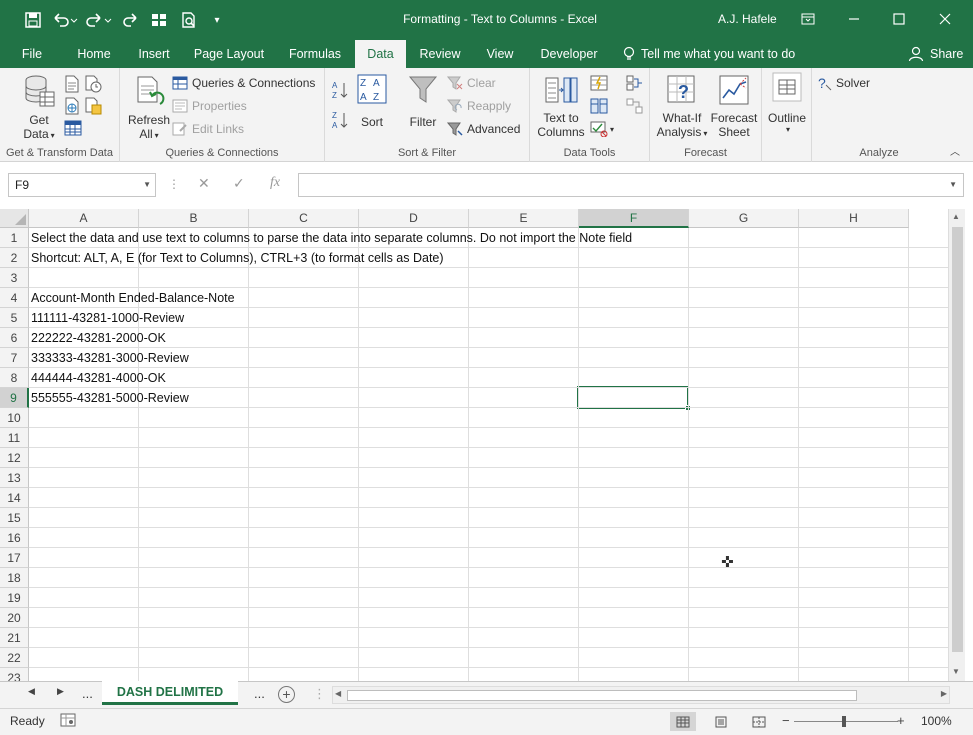 This screenshot has width=973, height=735. What do you see at coordinates (854, 19) in the screenshot?
I see `minimize-icon` at bounding box center [854, 19].